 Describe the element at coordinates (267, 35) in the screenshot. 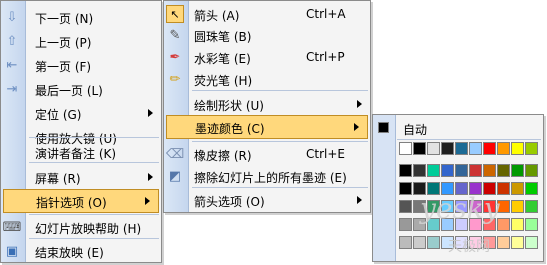

I see `menu-item-ballpoint-pen: ✎ 圆珠笔 (B)` at that location.